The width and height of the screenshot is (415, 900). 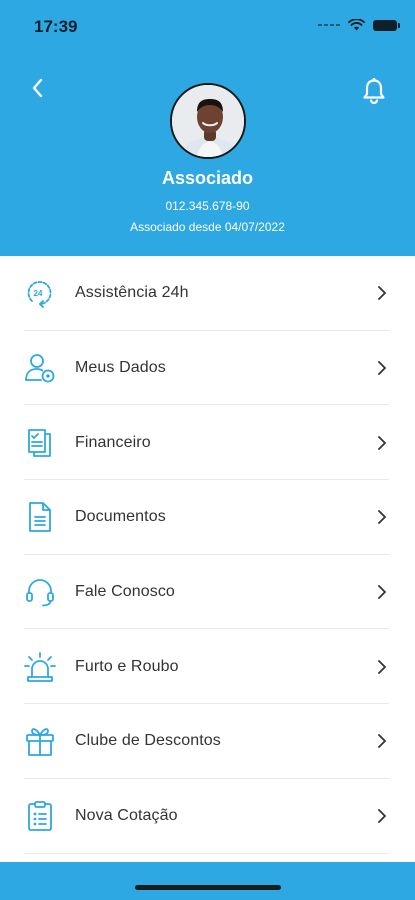 I want to click on menu-item-label: Assistência 24h, so click(x=132, y=293).